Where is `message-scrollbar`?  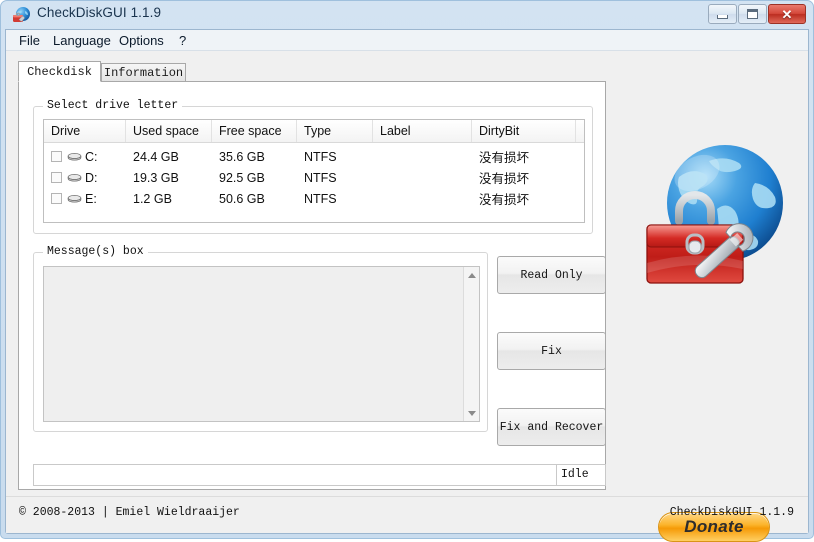 message-scrollbar is located at coordinates (471, 344).